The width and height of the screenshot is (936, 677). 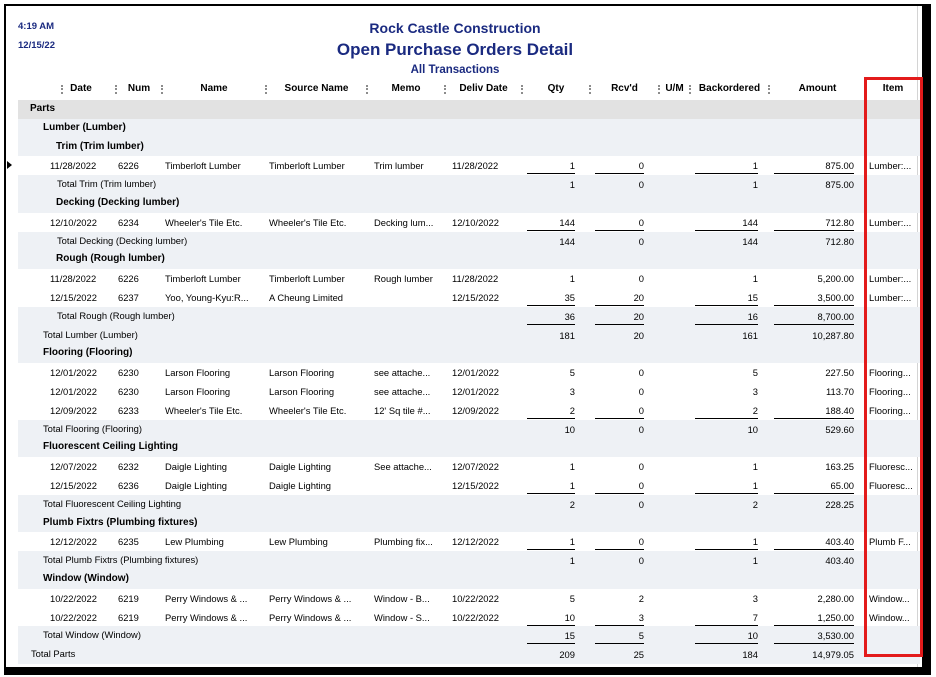 I want to click on num-cell: 6237, so click(x=139, y=297).